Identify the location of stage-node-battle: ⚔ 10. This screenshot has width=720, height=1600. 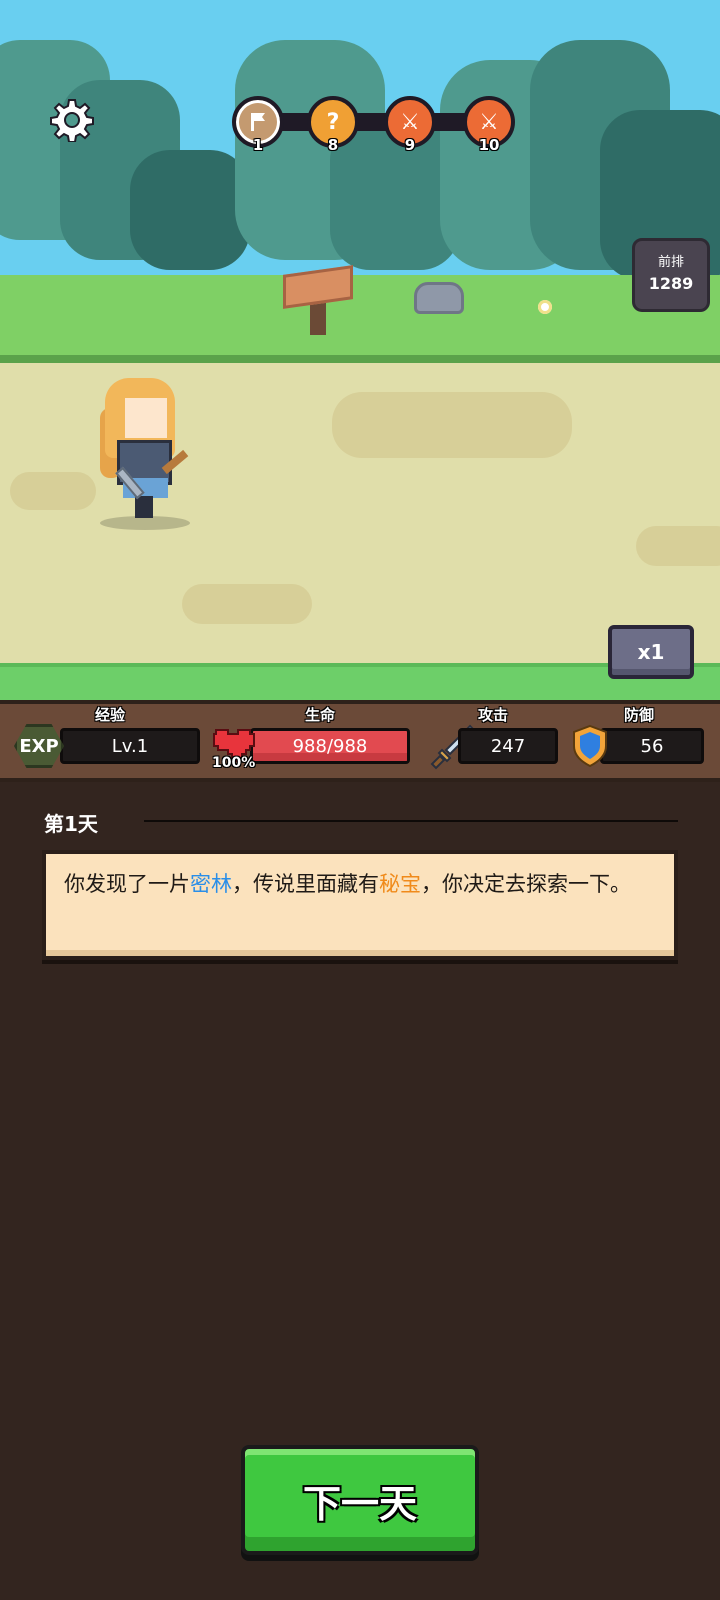
(489, 125).